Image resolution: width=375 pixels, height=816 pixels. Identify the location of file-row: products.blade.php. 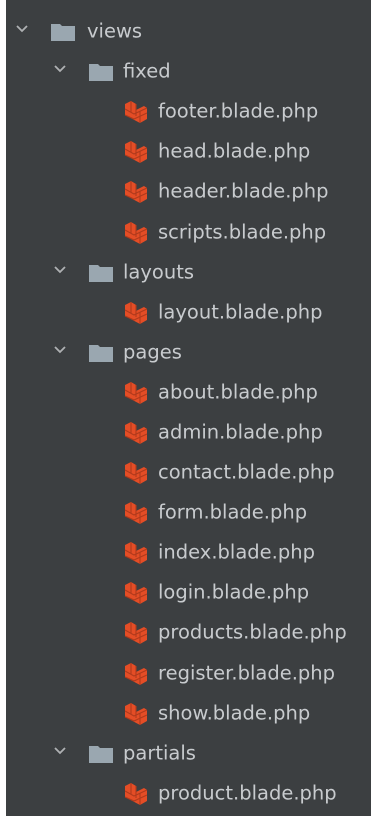
(188, 633).